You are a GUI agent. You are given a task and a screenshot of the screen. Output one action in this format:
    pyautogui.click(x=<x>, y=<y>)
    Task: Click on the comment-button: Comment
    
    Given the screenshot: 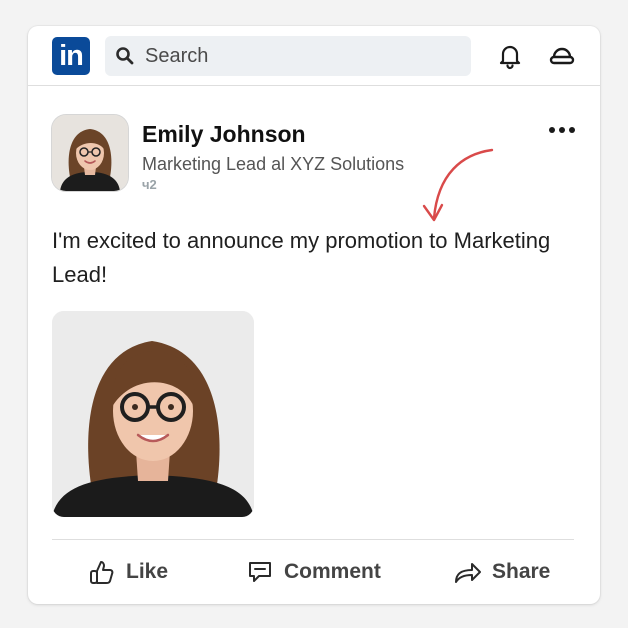 What is the action you would take?
    pyautogui.click(x=313, y=572)
    